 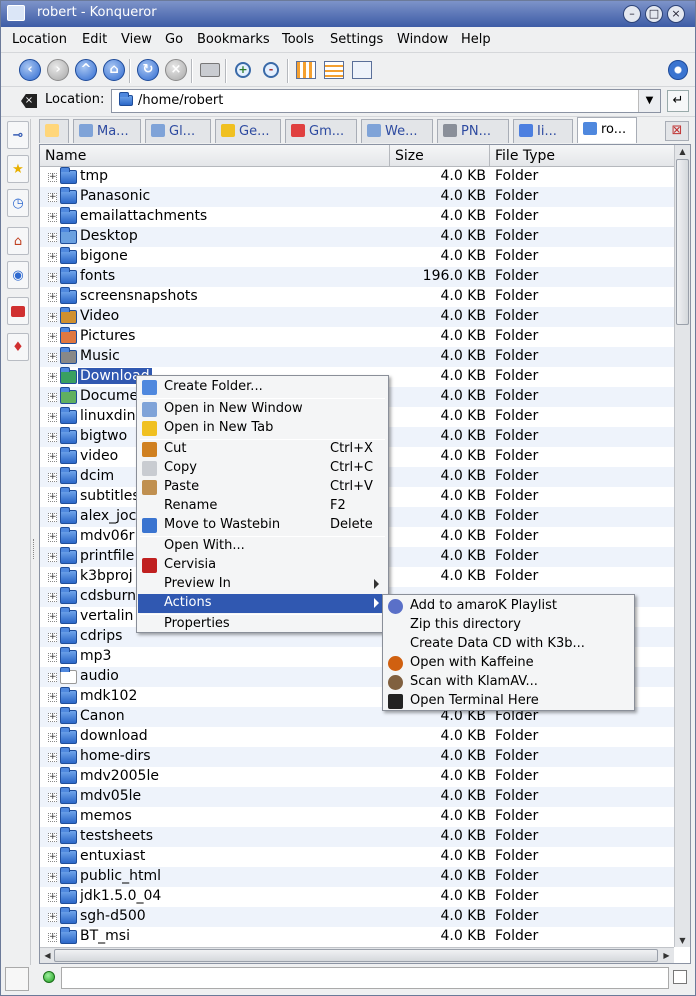 I want to click on menu-edit: Edit, so click(x=94, y=39).